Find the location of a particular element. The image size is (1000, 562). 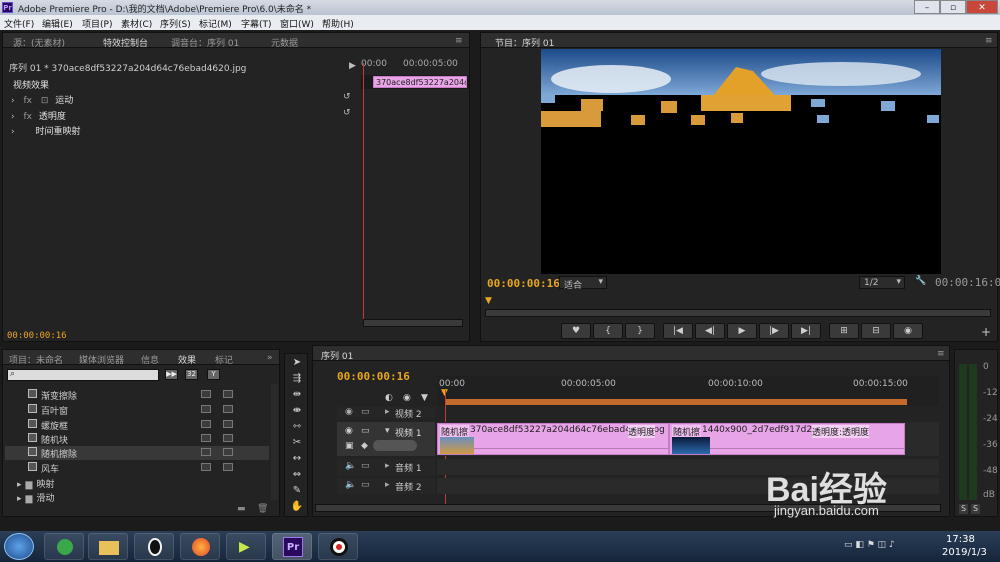

effect-item: 螺旋框 is located at coordinates (48, 425).